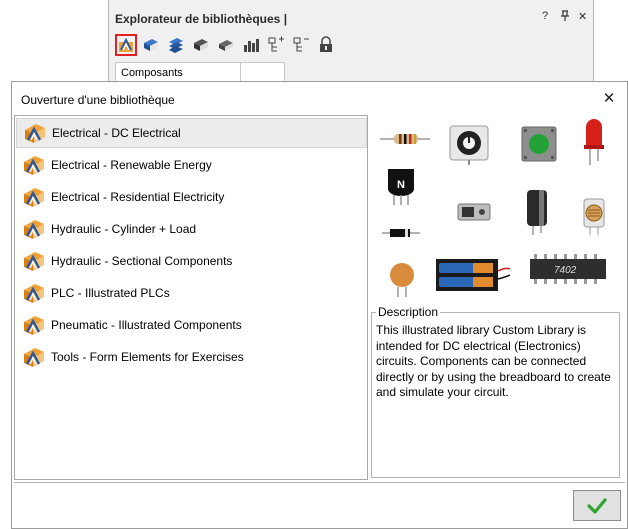 This screenshot has width=628, height=529. What do you see at coordinates (405, 139) in the screenshot?
I see `resistor-icon` at bounding box center [405, 139].